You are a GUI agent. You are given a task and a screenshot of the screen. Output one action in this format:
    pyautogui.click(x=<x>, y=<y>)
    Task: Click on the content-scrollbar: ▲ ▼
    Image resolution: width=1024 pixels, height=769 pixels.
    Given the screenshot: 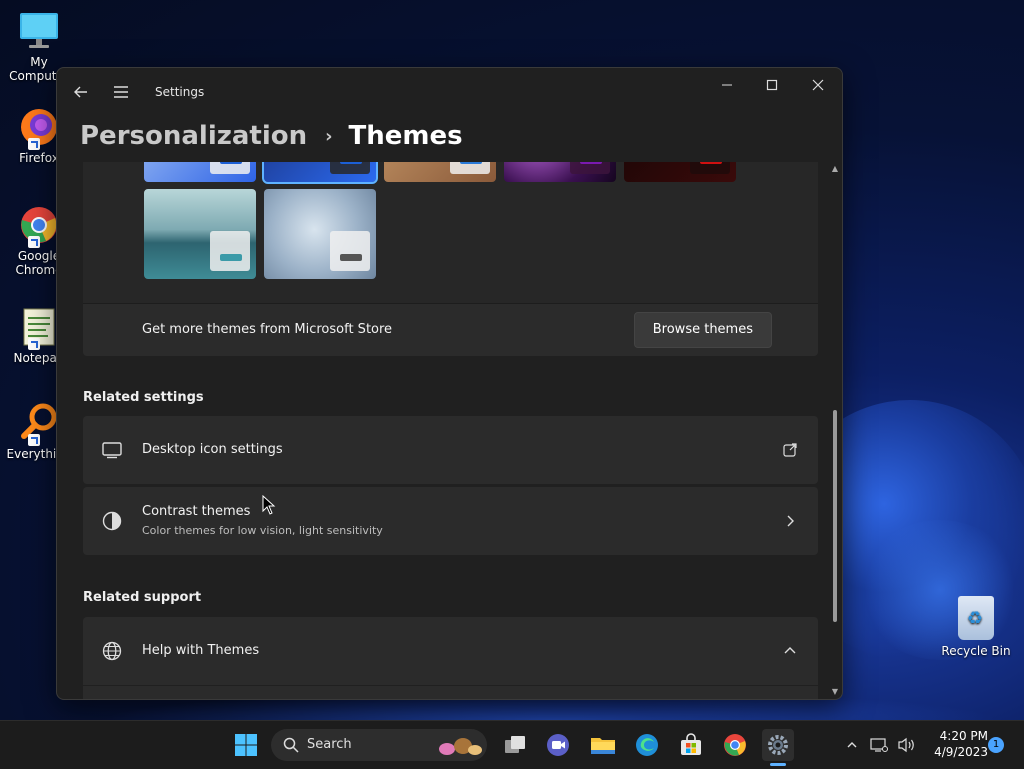 What is the action you would take?
    pyautogui.click(x=835, y=430)
    